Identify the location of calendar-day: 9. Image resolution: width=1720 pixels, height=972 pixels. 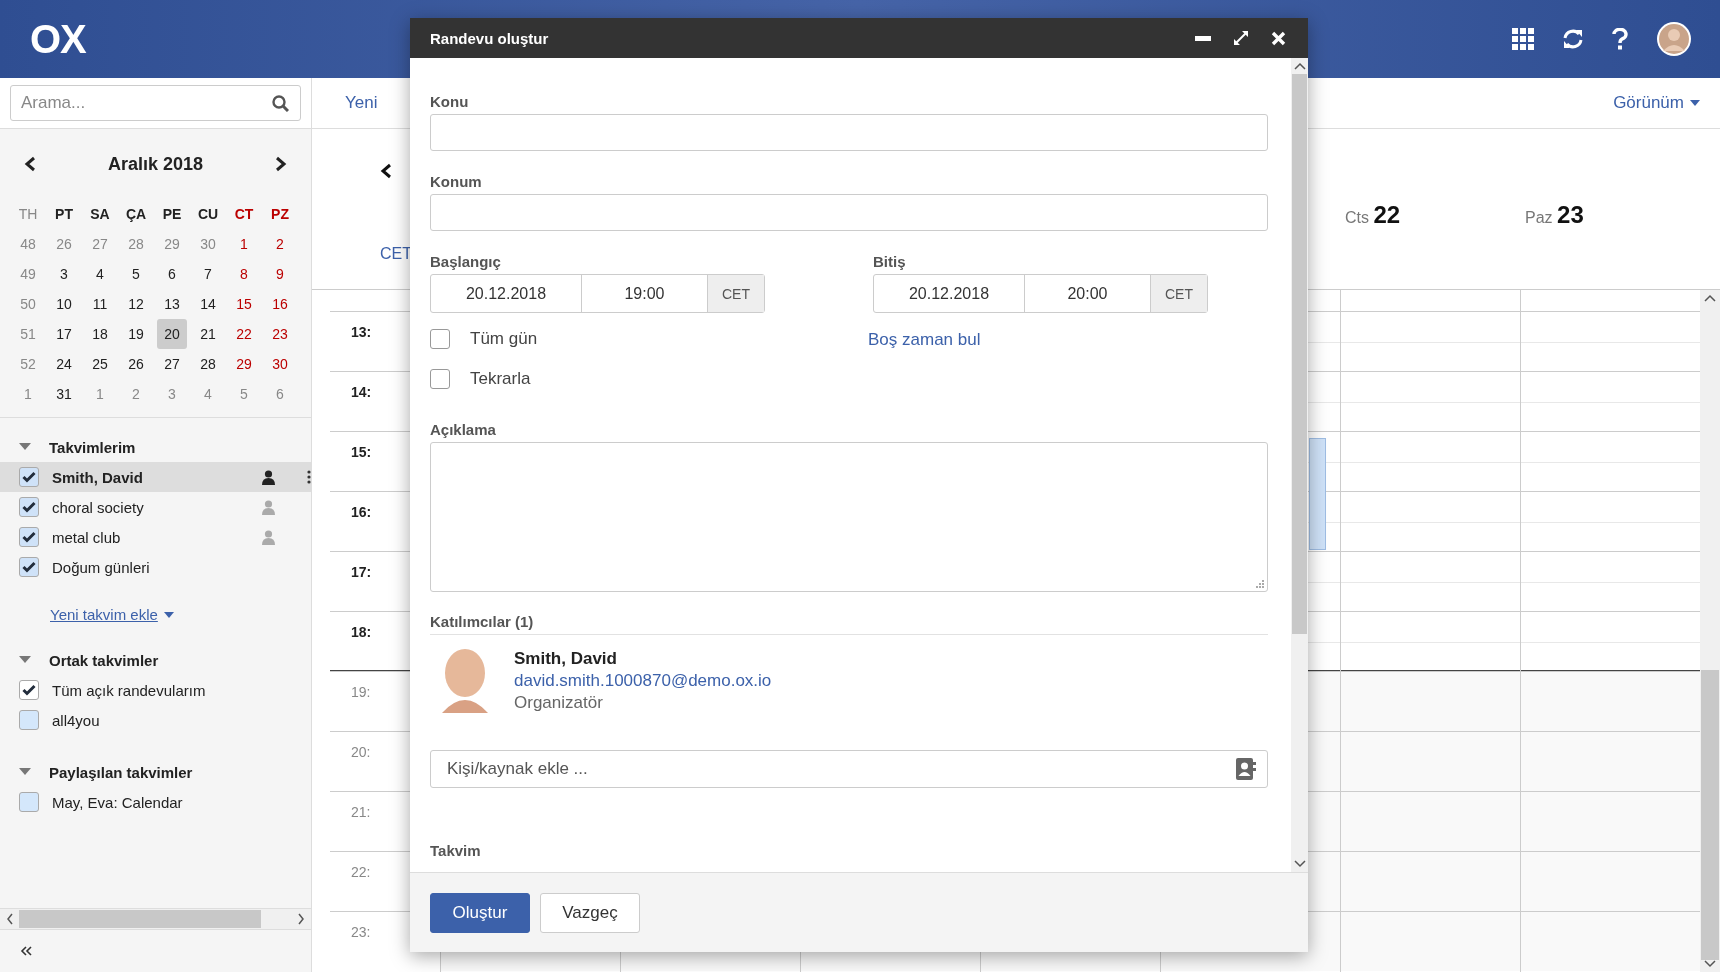
(280, 274).